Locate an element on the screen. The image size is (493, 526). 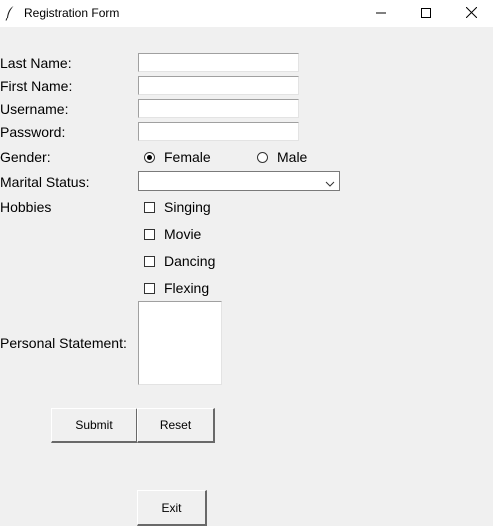
hobby-option-label: Flexing is located at coordinates (187, 288).